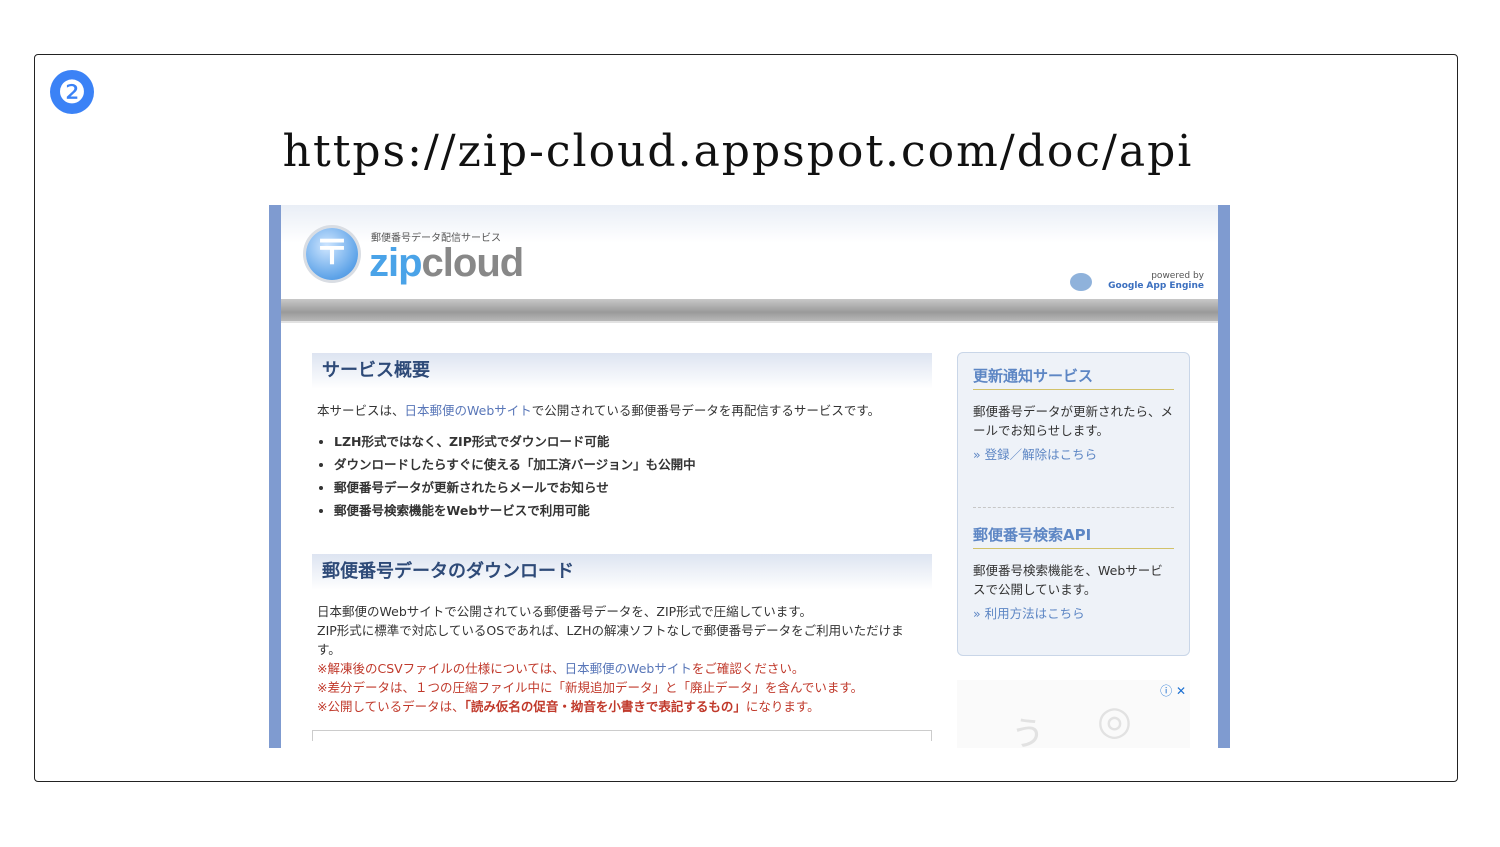 The width and height of the screenshot is (1500, 847). Describe the element at coordinates (468, 410) in the screenshot. I see `japan-post-link: 日本郵便のWebサイト` at that location.